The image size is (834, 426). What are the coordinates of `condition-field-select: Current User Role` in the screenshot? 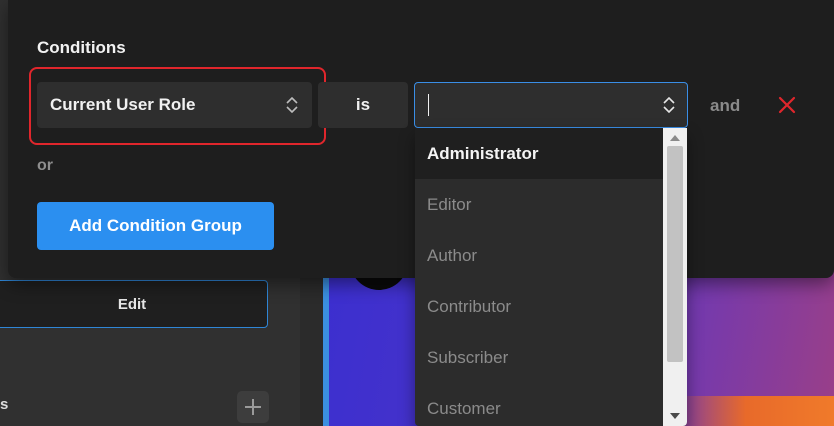 It's located at (174, 105).